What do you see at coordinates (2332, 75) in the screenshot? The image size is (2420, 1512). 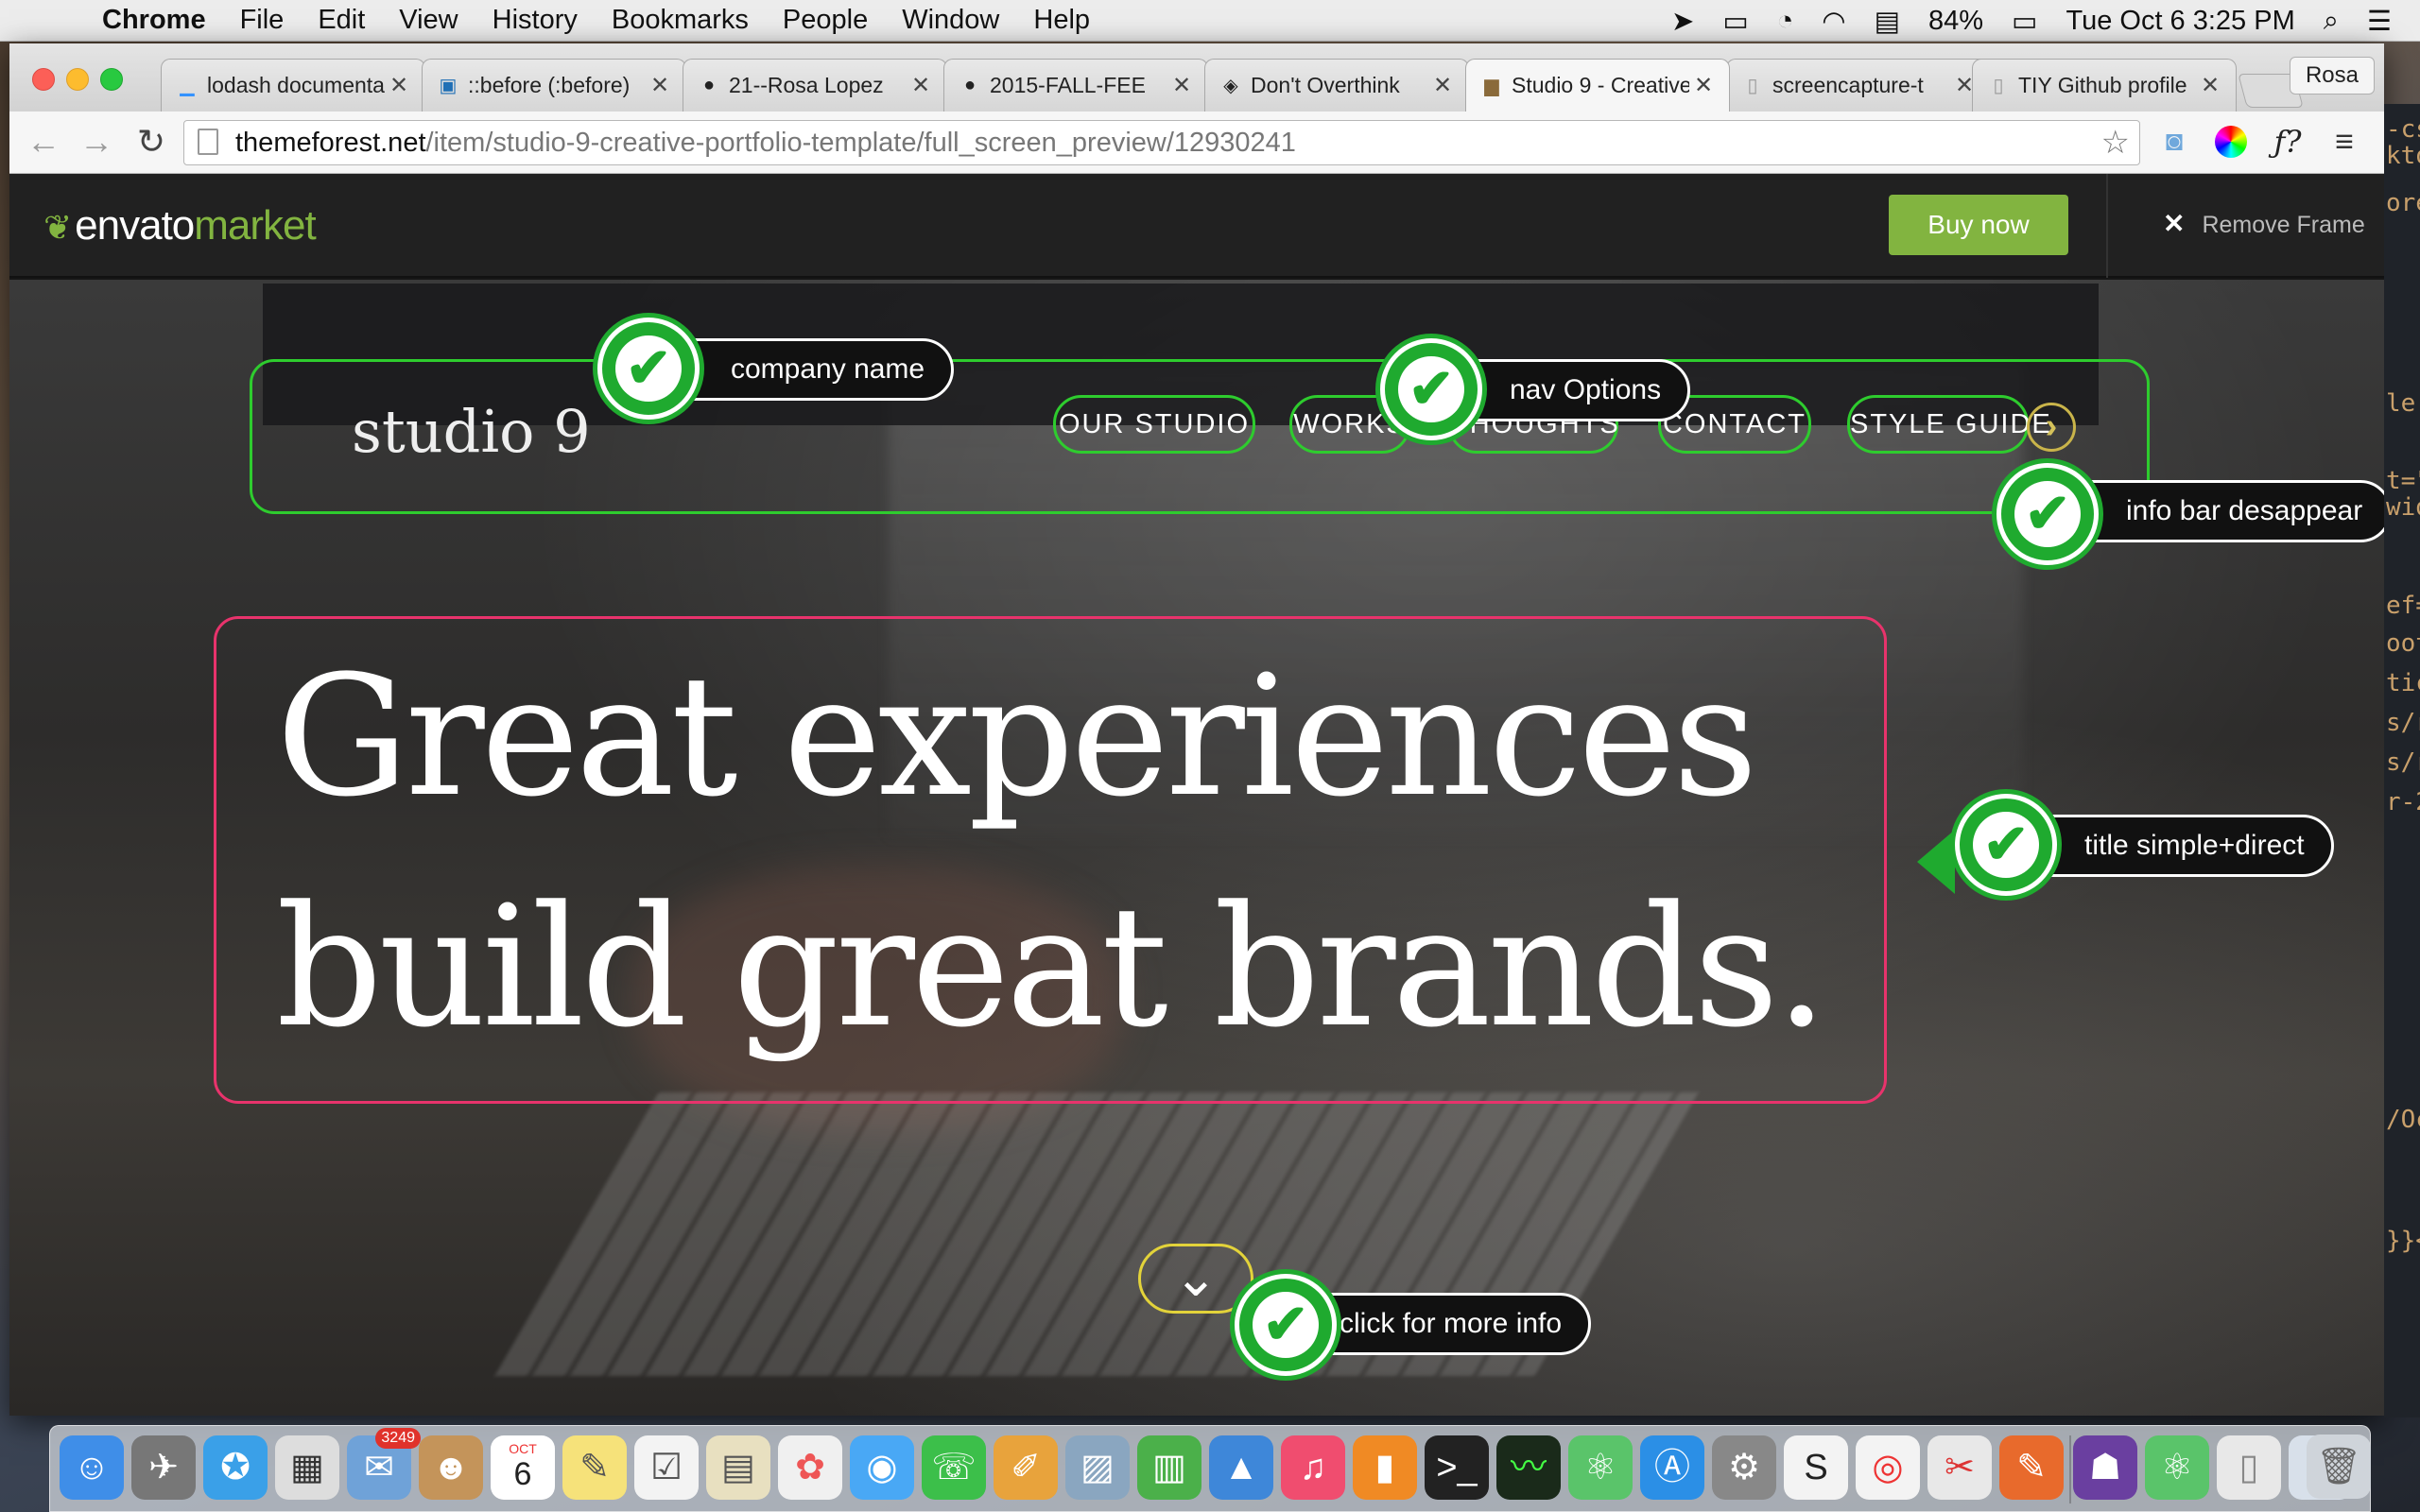 I see `profile-button: Rosa` at bounding box center [2332, 75].